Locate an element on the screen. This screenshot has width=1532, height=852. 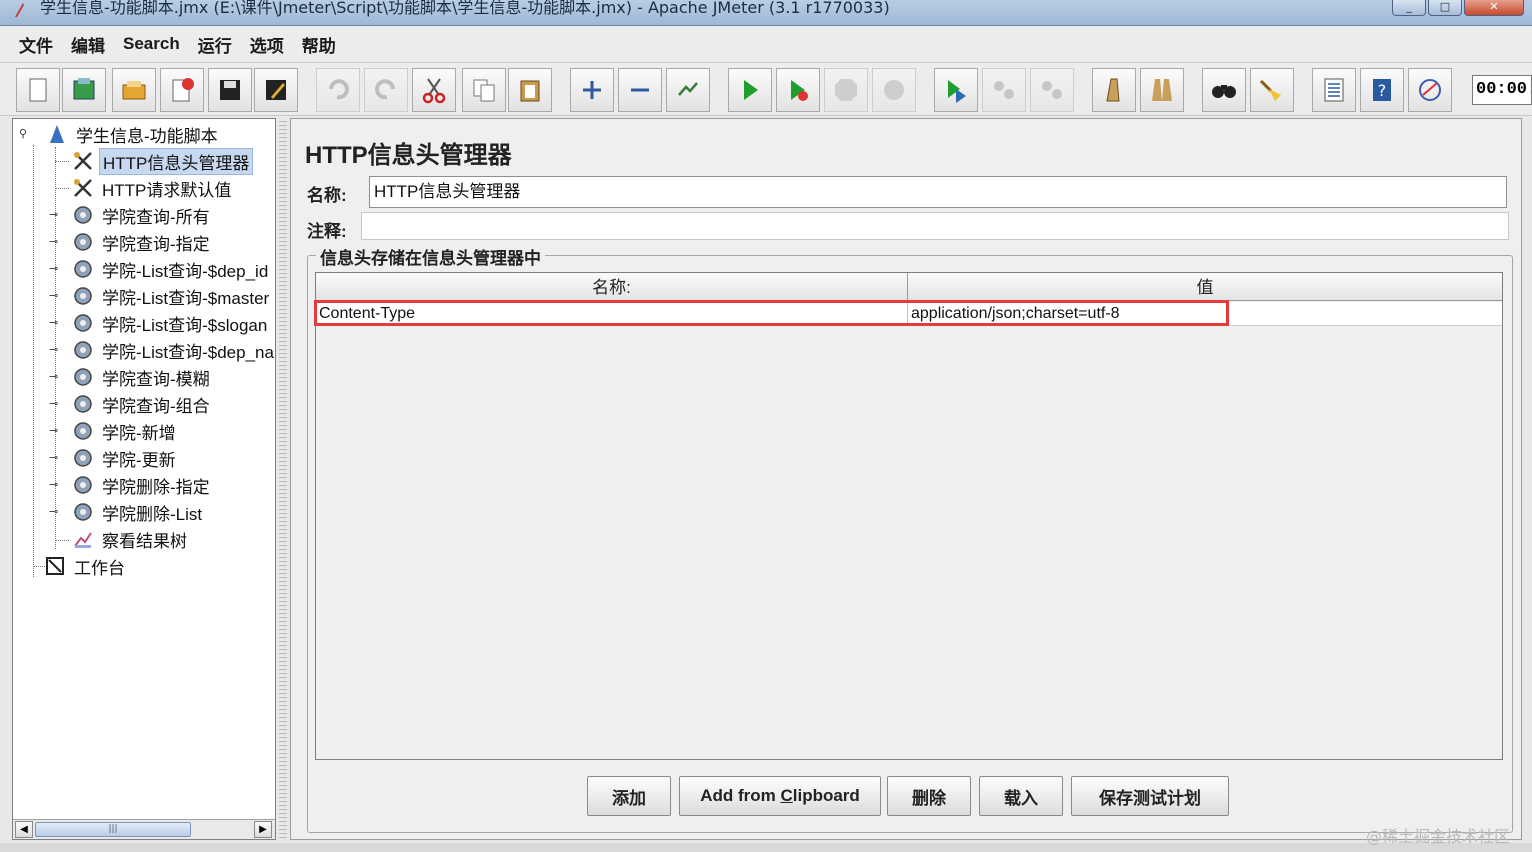
menu-search: Search is located at coordinates (151, 44).